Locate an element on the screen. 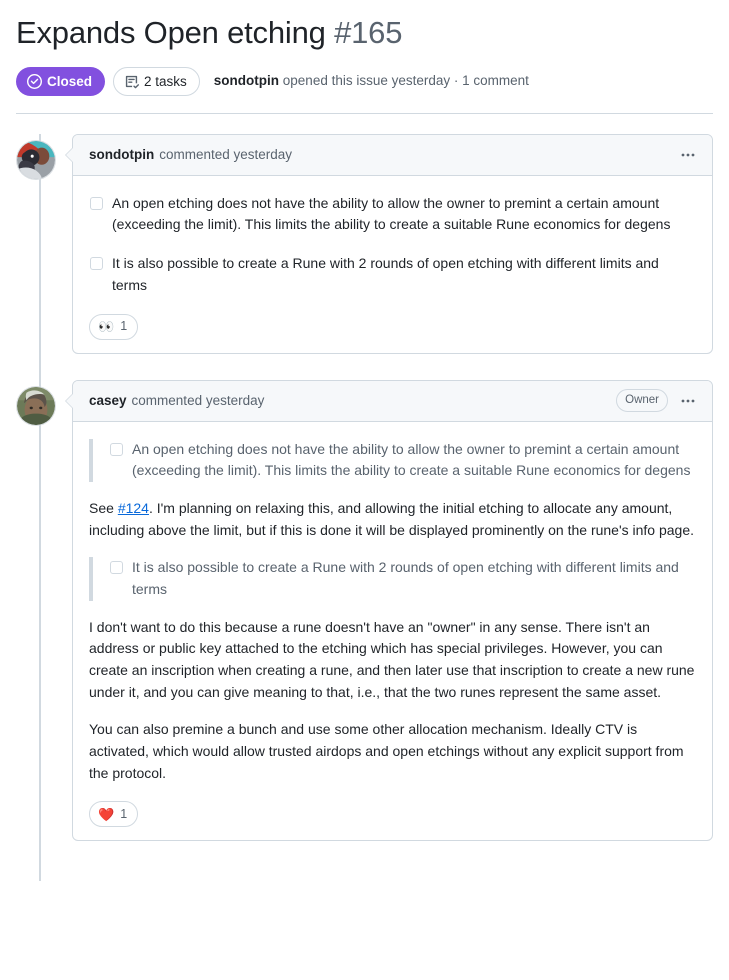 The height and width of the screenshot is (980, 729). comment-header: sondotpin commented yesterday is located at coordinates (392, 155).